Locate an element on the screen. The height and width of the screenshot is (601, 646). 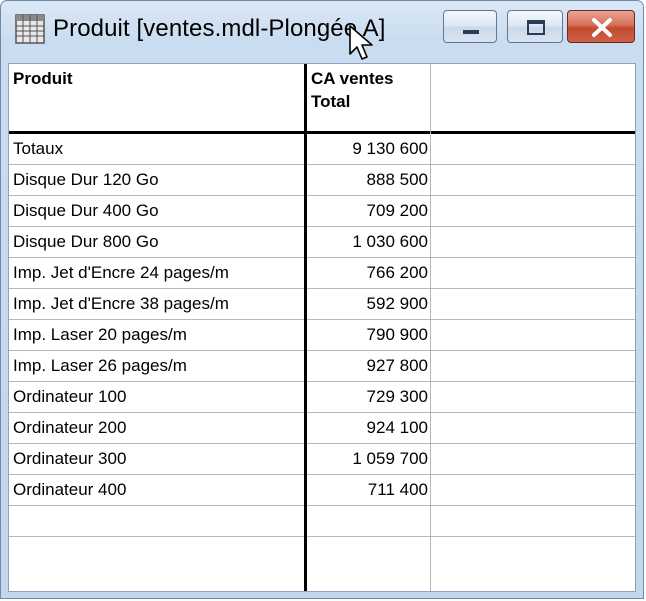
cell-sales-total: 729 300 is located at coordinates (367, 397).